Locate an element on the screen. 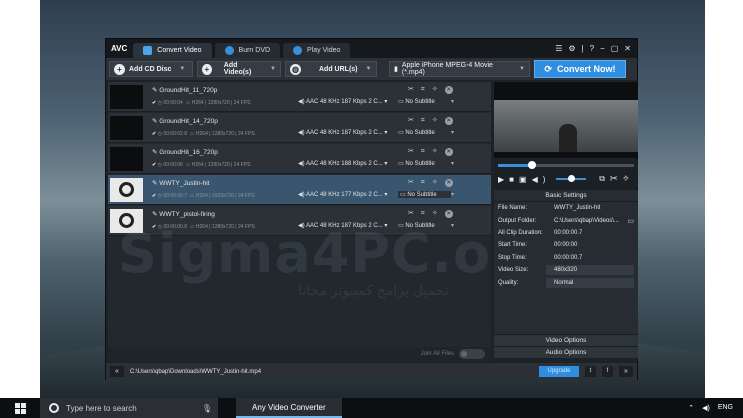 This screenshot has height=418, width=743. volume-tray-icon: ◀) is located at coordinates (706, 408).